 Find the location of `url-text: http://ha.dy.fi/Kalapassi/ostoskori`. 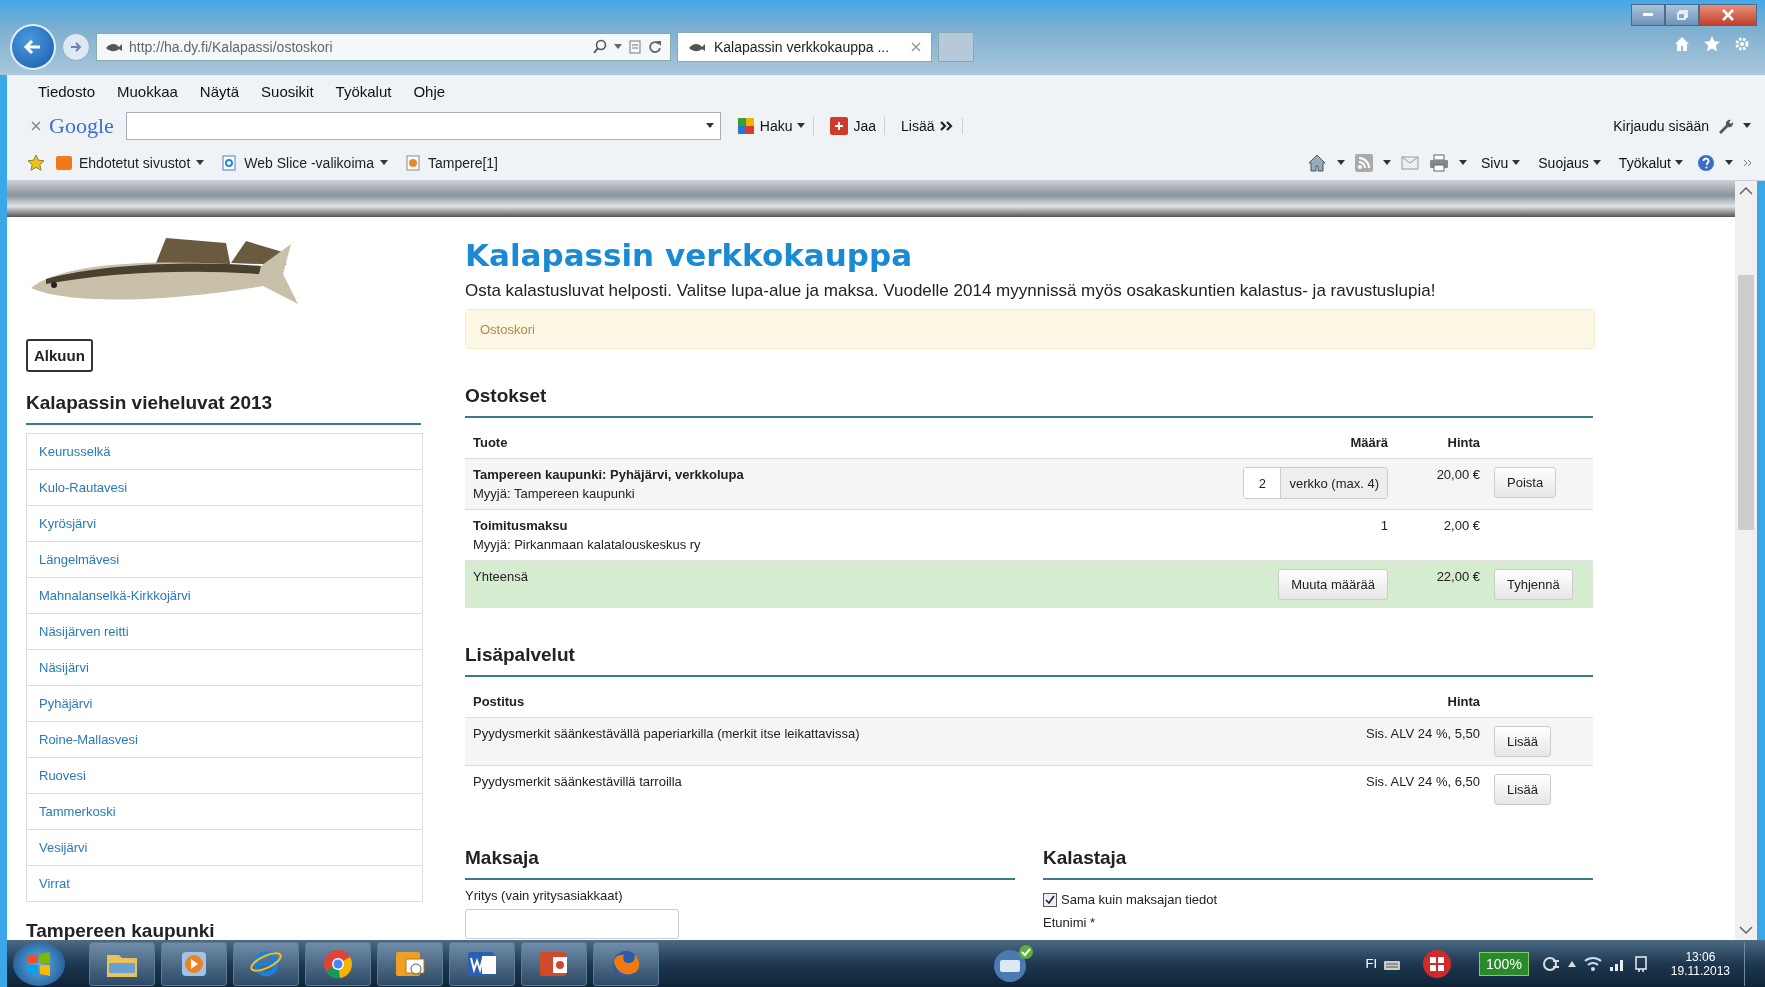

url-text: http://ha.dy.fi/Kalapassi/ostoskori is located at coordinates (231, 47).